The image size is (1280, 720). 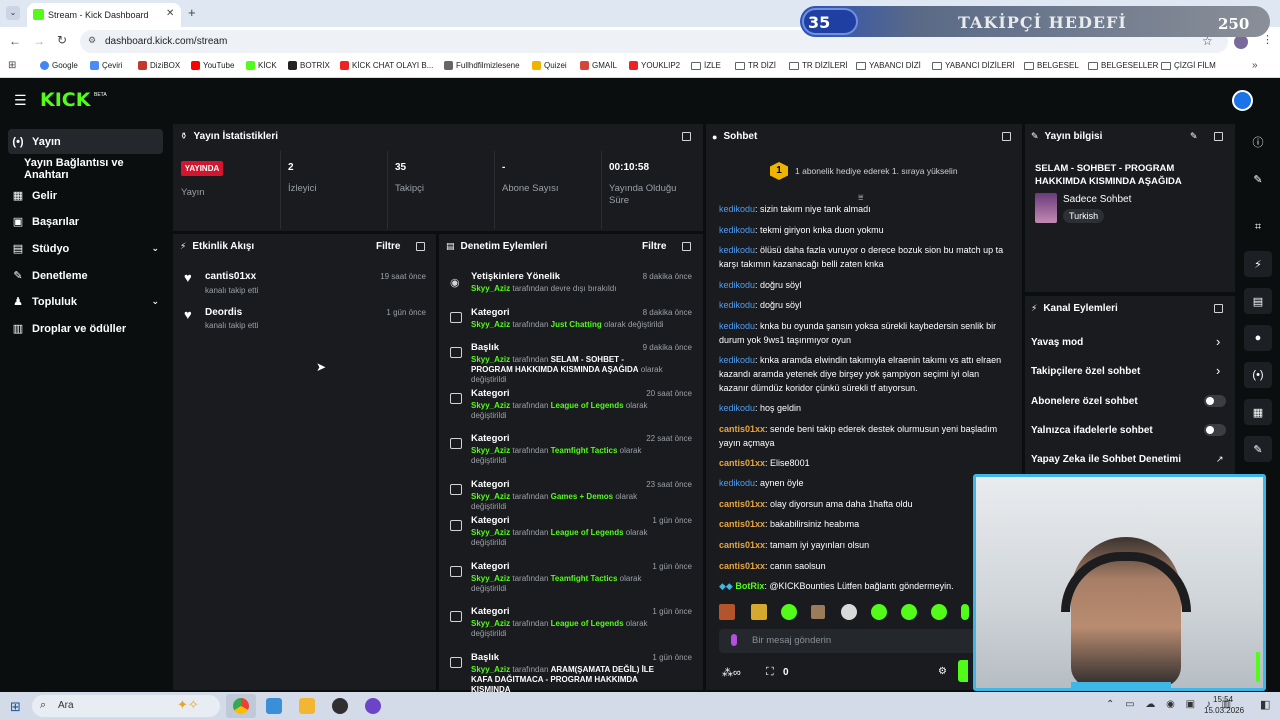 What do you see at coordinates (95, 168) in the screenshot?
I see `sidebar-item-stream-key: Yayın Bağlantısı ve Anahtarı` at bounding box center [95, 168].